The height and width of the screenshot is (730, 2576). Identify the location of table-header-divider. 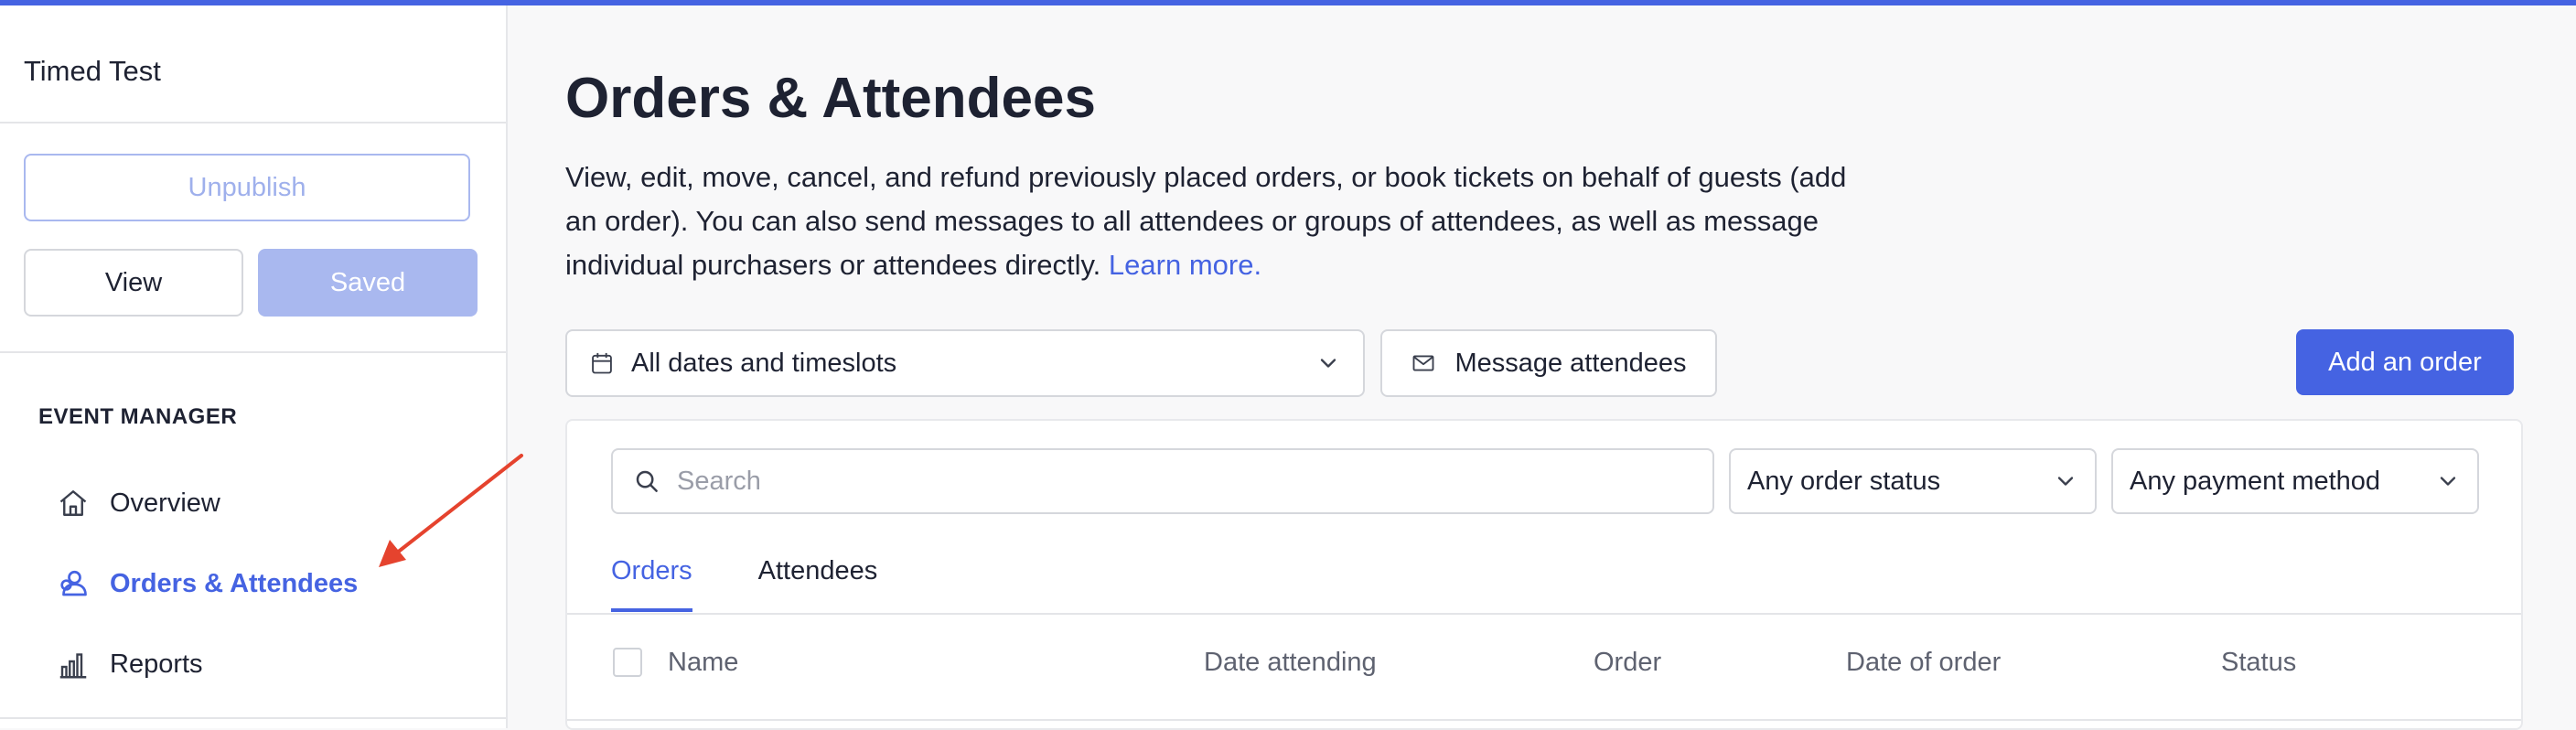
(1544, 720).